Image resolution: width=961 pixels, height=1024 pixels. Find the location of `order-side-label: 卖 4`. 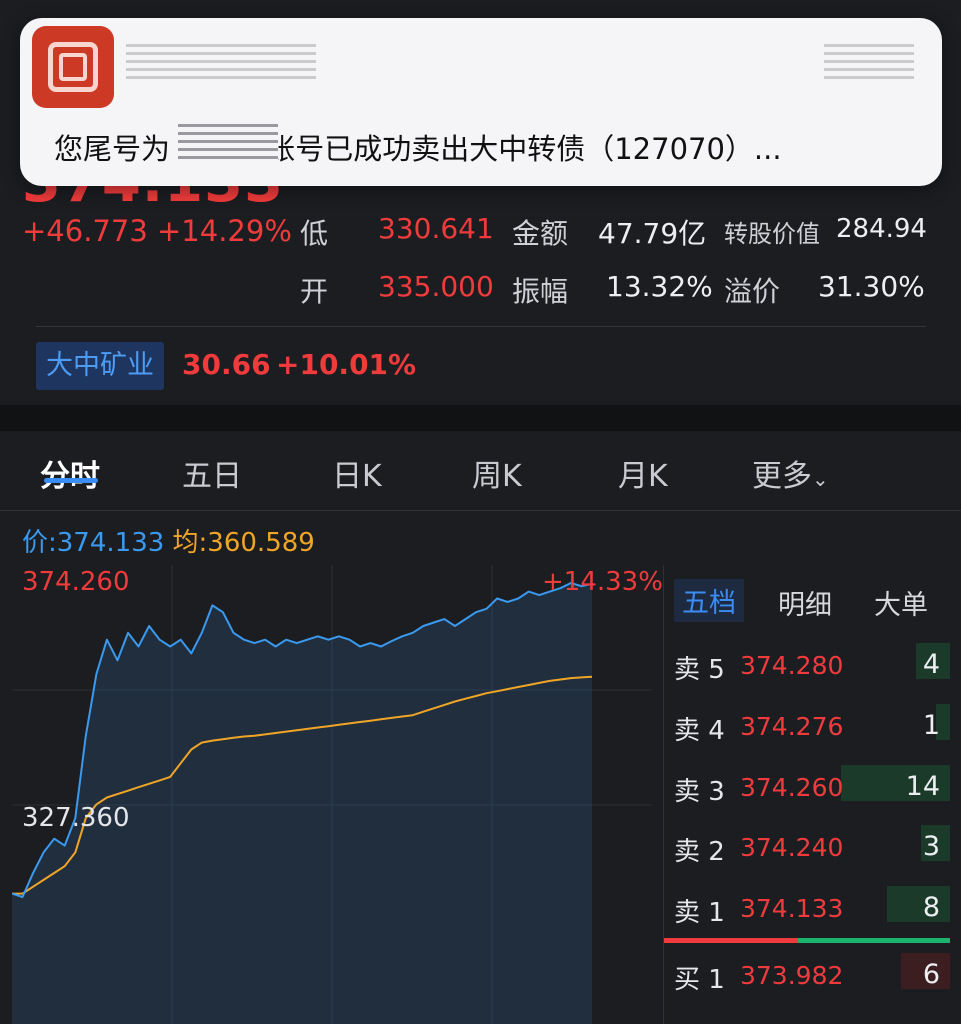

order-side-label: 卖 4 is located at coordinates (699, 731).